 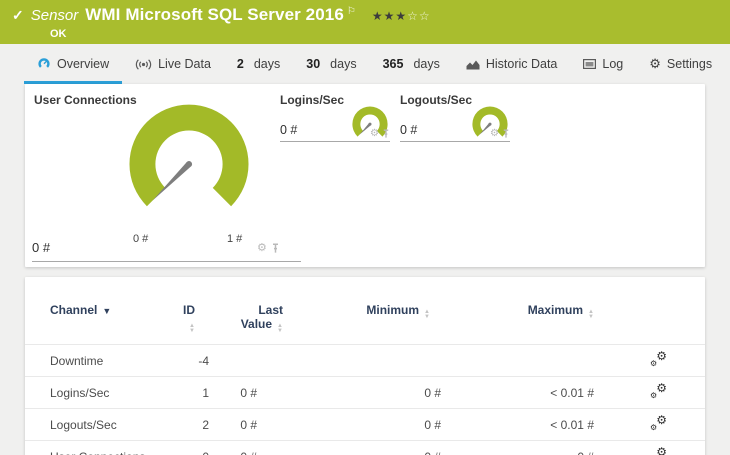 What do you see at coordinates (565, 360) in the screenshot?
I see `channel-maximum` at bounding box center [565, 360].